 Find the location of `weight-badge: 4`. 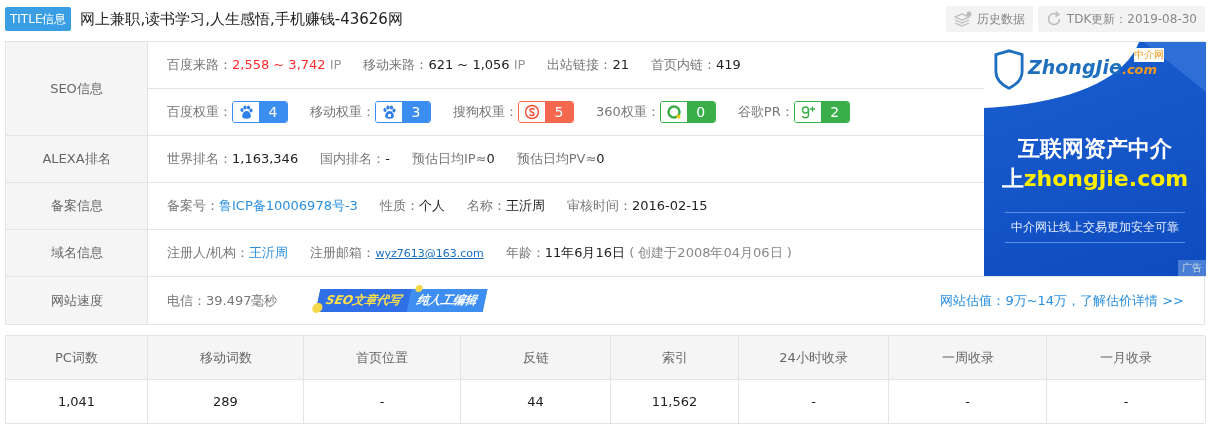

weight-badge: 4 is located at coordinates (260, 112).